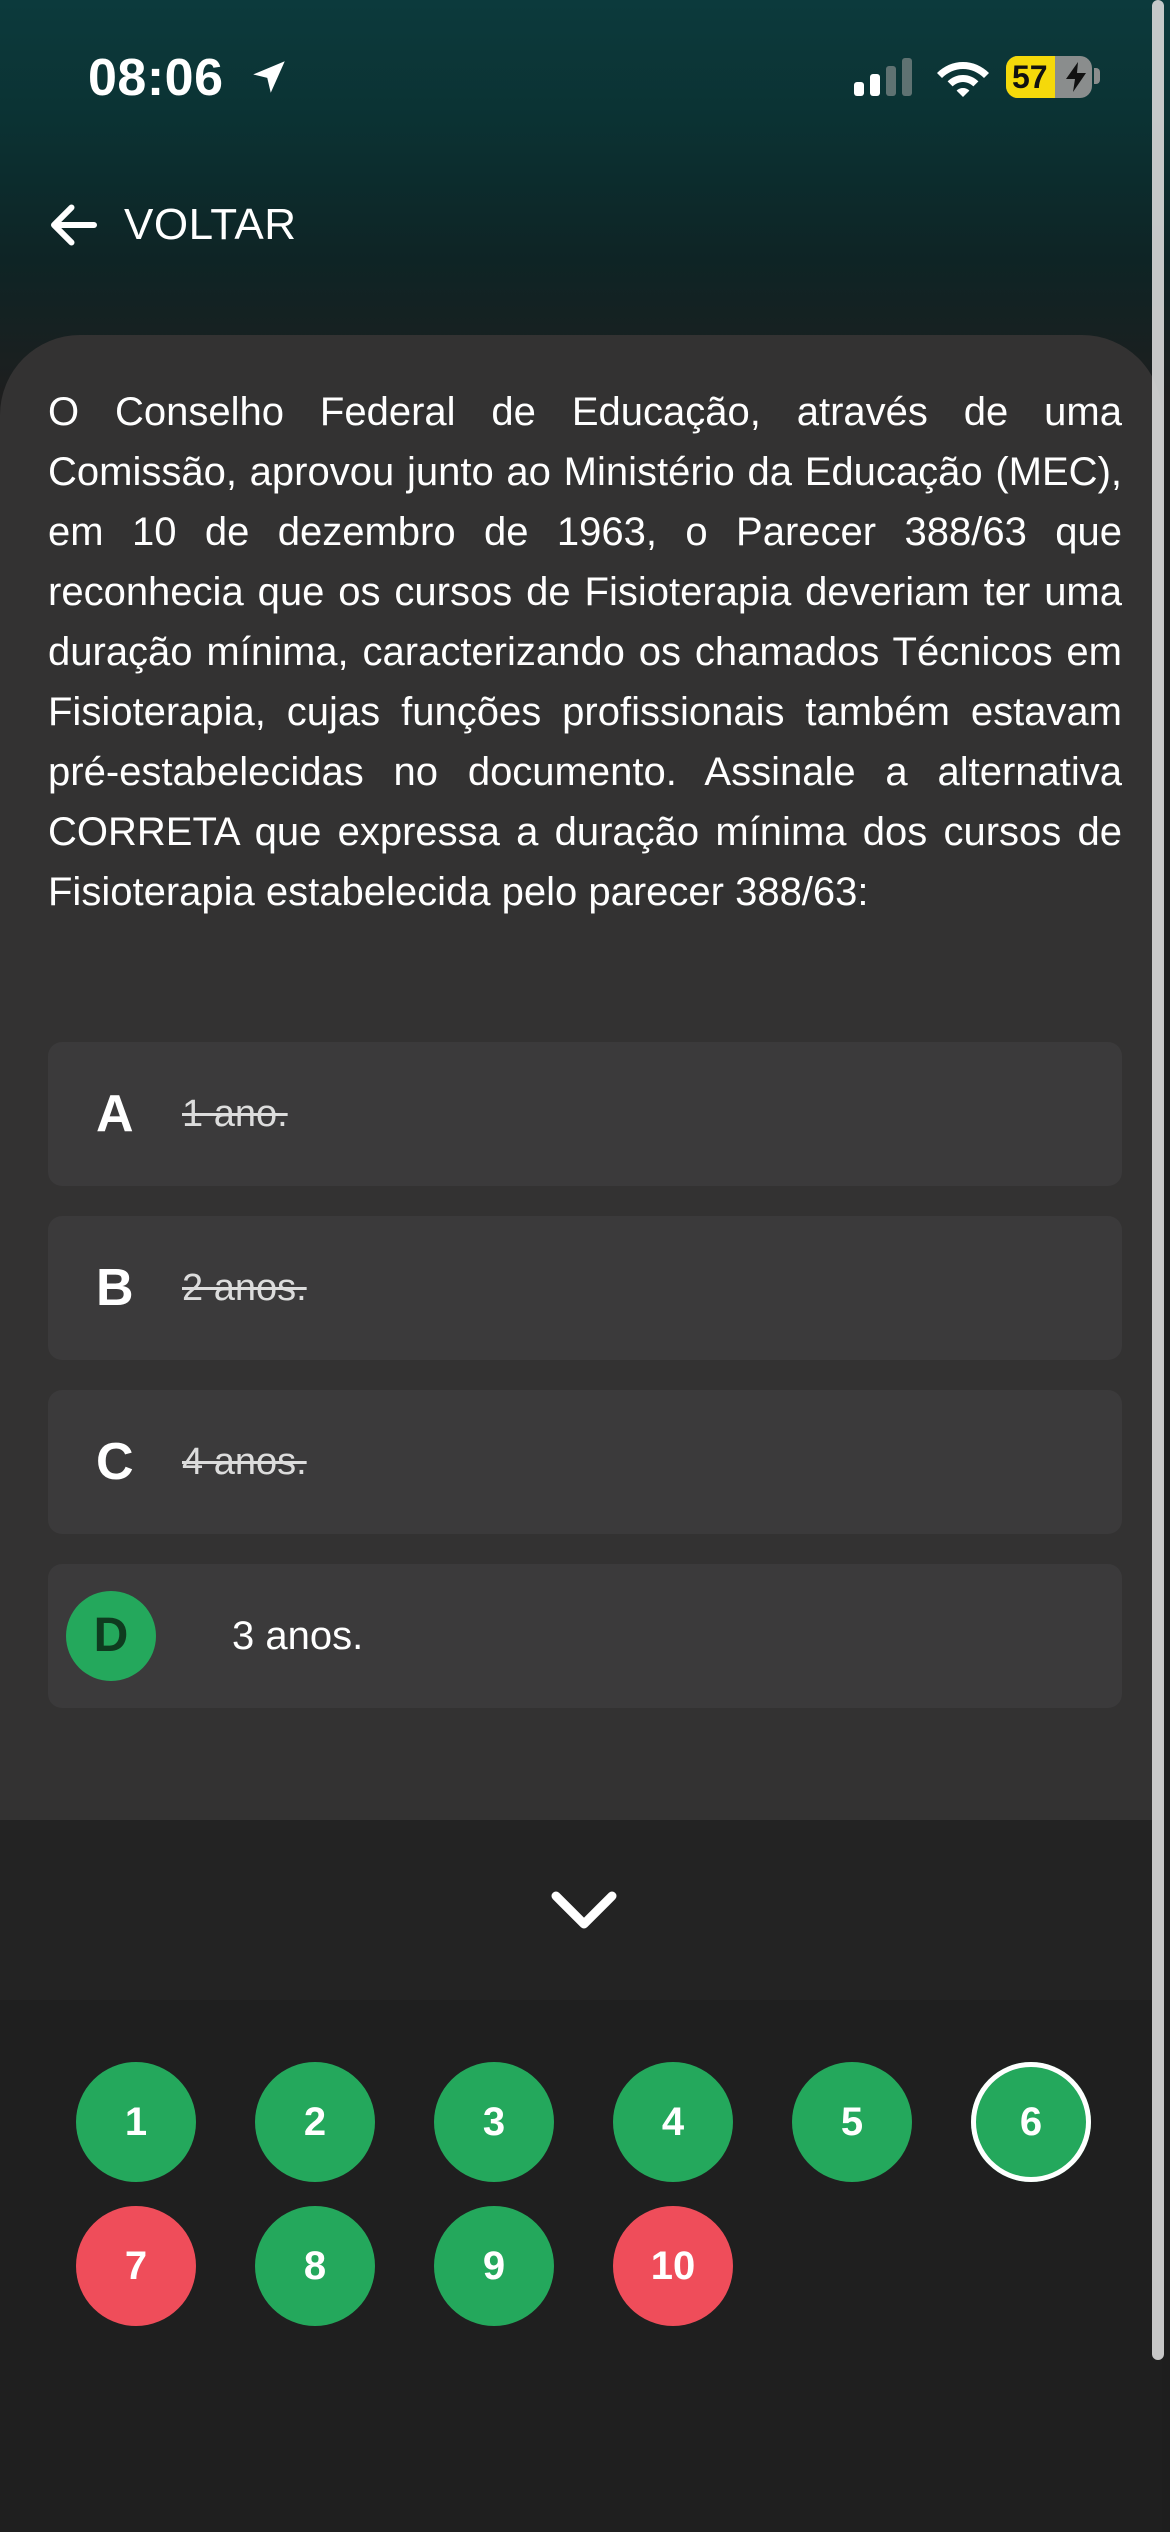  I want to click on back-label: VOLTAR, so click(210, 224).